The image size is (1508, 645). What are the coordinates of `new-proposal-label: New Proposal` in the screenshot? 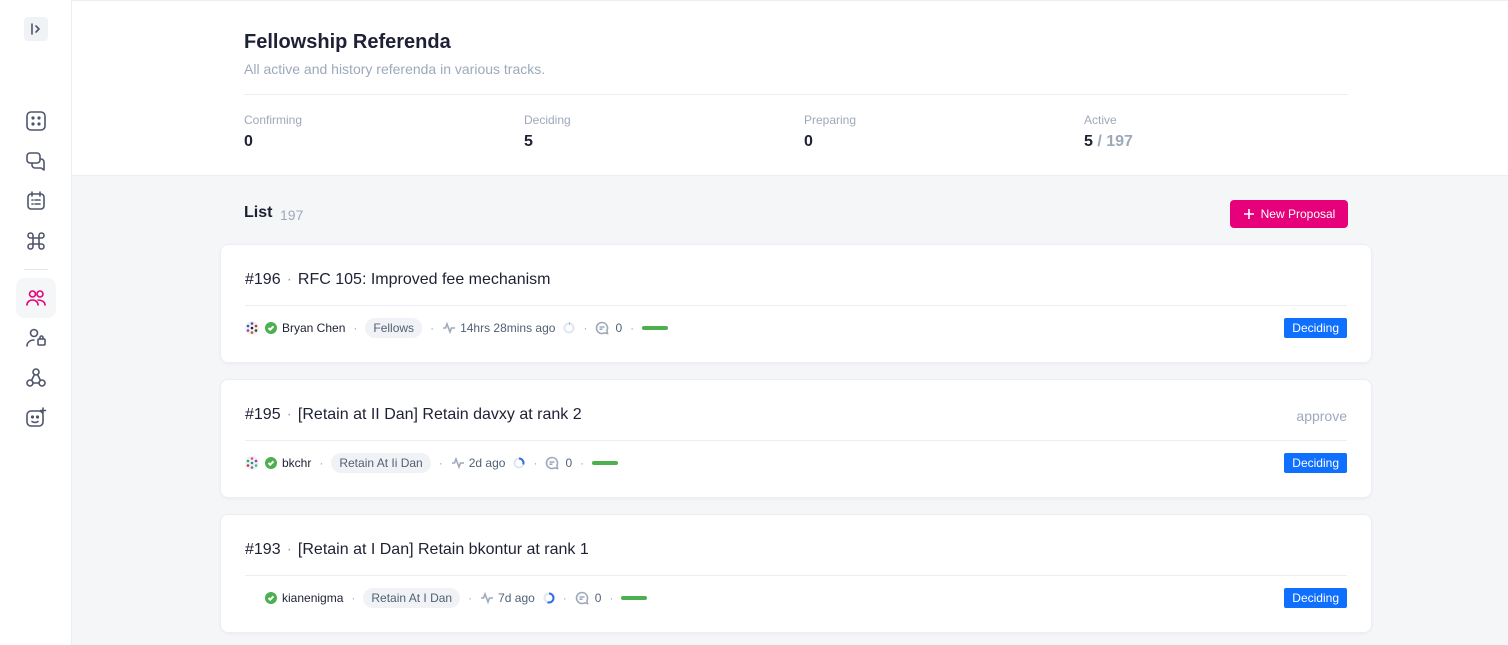 It's located at (1298, 214).